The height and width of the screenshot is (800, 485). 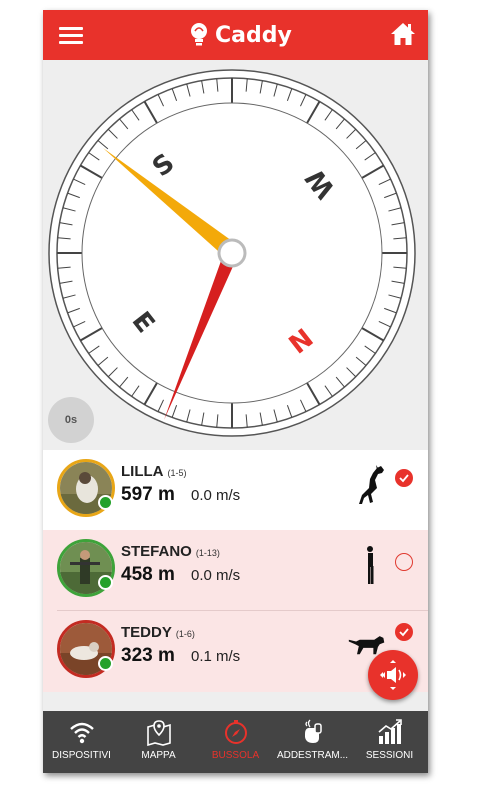 I want to click on dog-distance: 458 m, so click(x=148, y=574).